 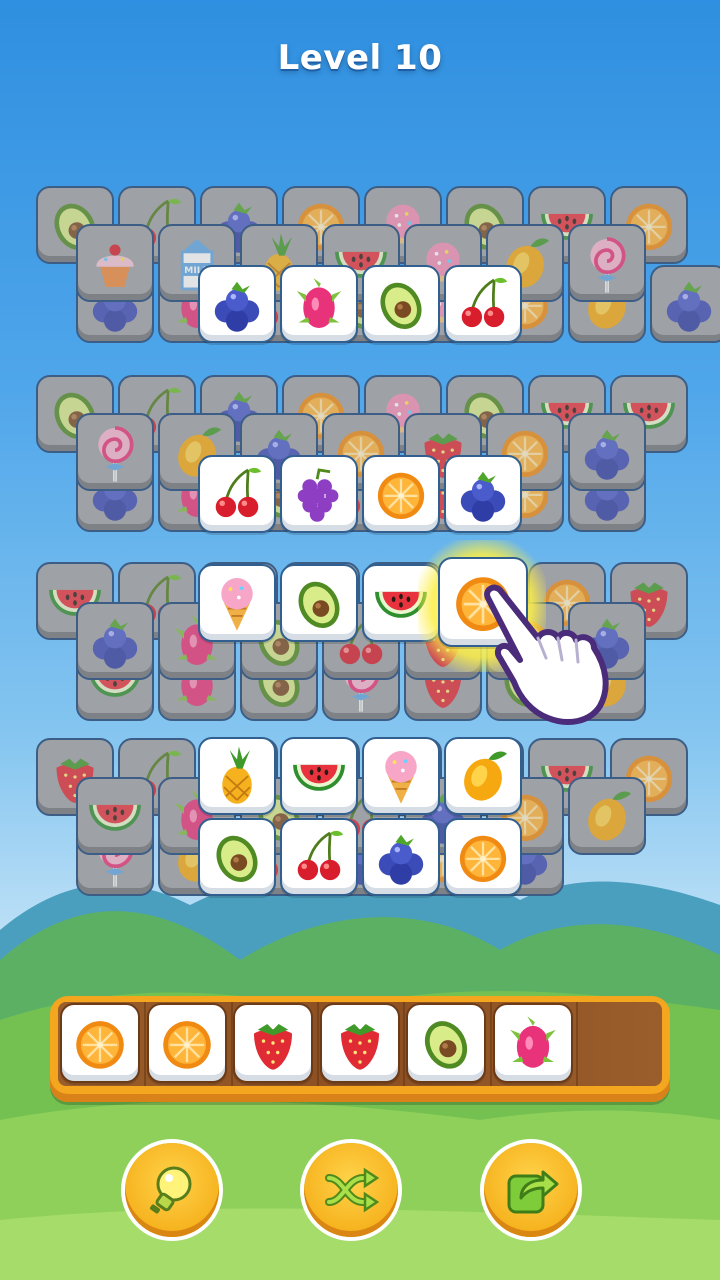 I want to click on grapes-icon, so click(x=318, y=495).